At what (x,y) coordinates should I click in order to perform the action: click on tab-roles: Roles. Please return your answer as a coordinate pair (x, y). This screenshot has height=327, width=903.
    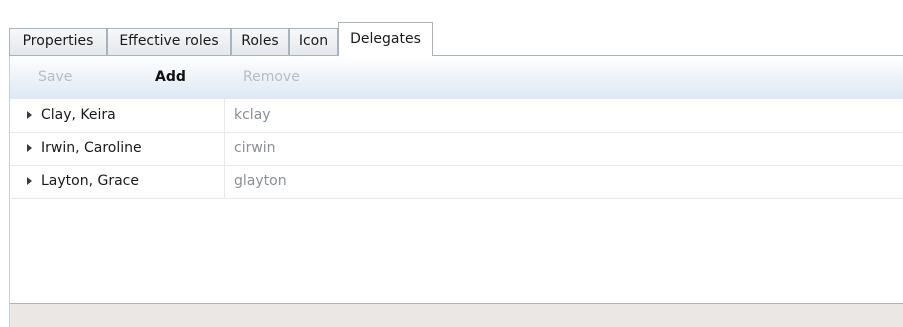
    Looking at the image, I should click on (260, 41).